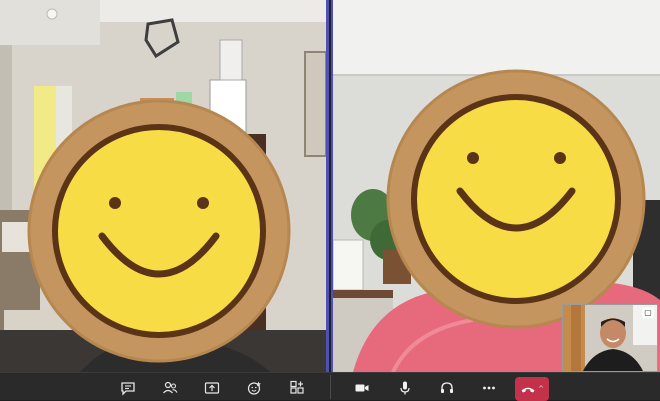 This screenshot has width=660, height=401. I want to click on meeting-toolbar: ^, so click(330, 386).